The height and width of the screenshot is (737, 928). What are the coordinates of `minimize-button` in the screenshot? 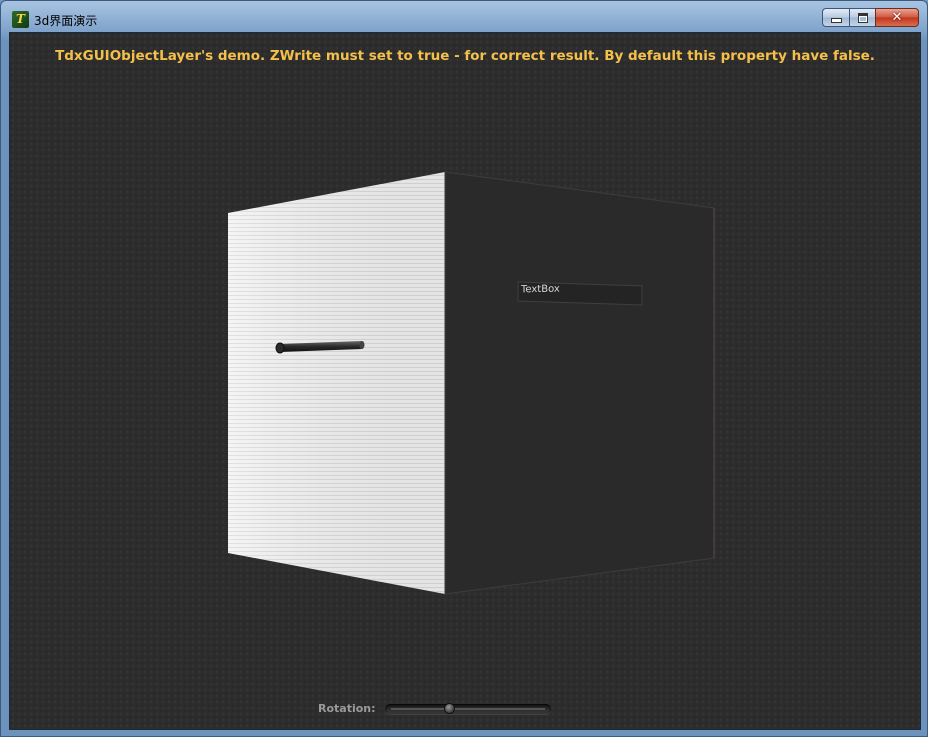 It's located at (835, 17).